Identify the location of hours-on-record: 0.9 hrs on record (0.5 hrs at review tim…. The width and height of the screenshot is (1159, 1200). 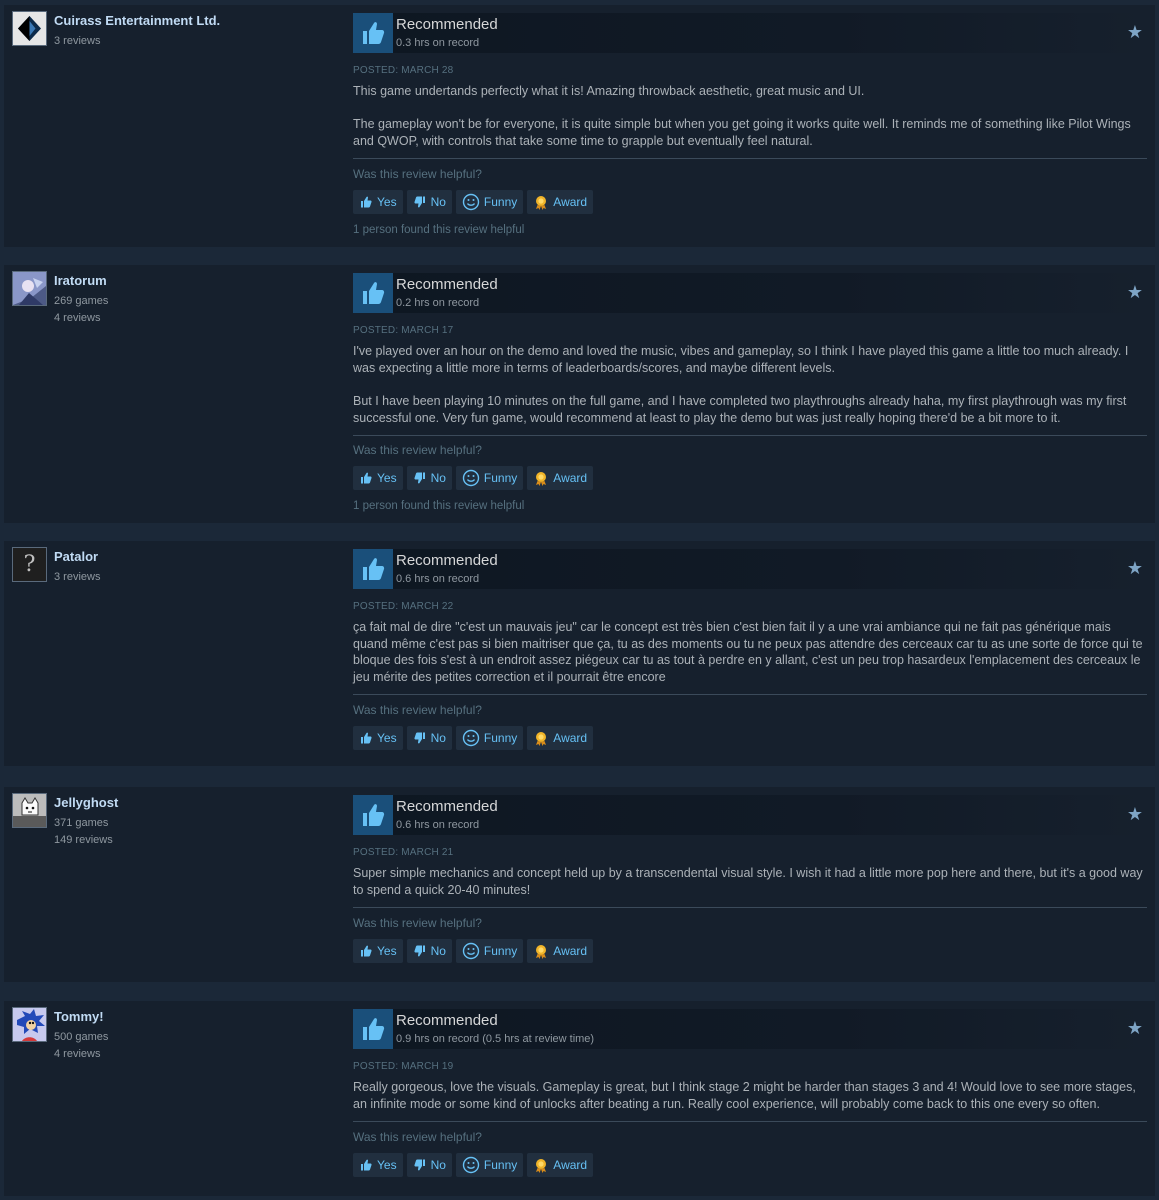
(495, 1039).